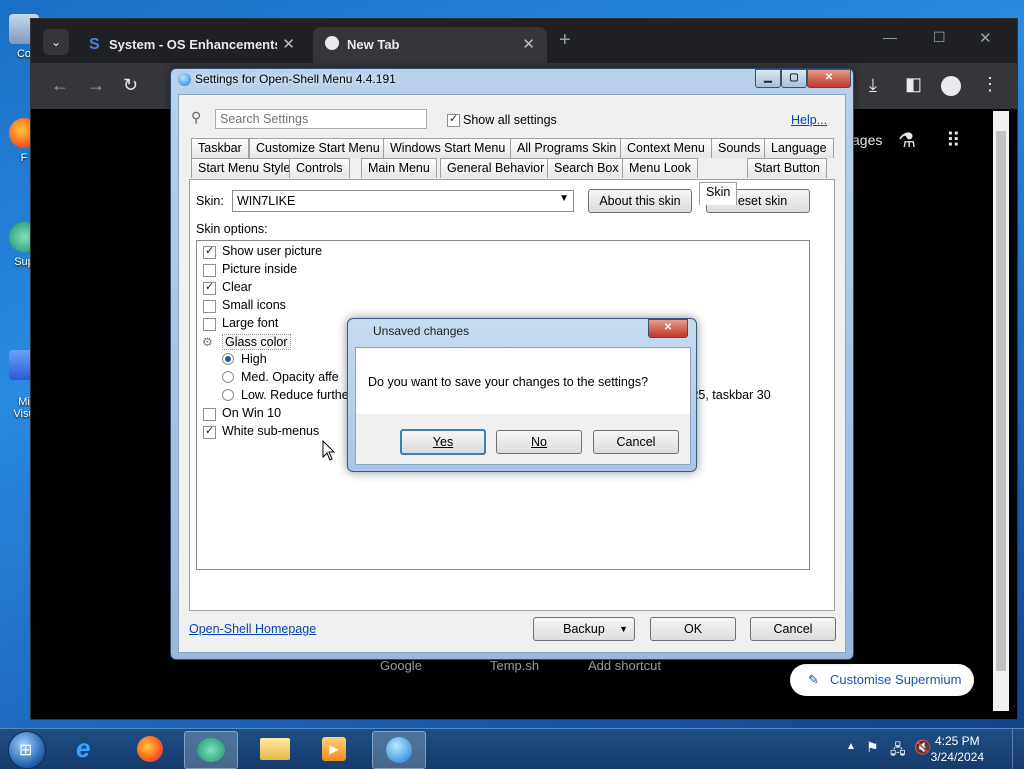 This screenshot has width=1024, height=769. Describe the element at coordinates (793, 629) in the screenshot. I see `cancel-button: Cancel` at that location.